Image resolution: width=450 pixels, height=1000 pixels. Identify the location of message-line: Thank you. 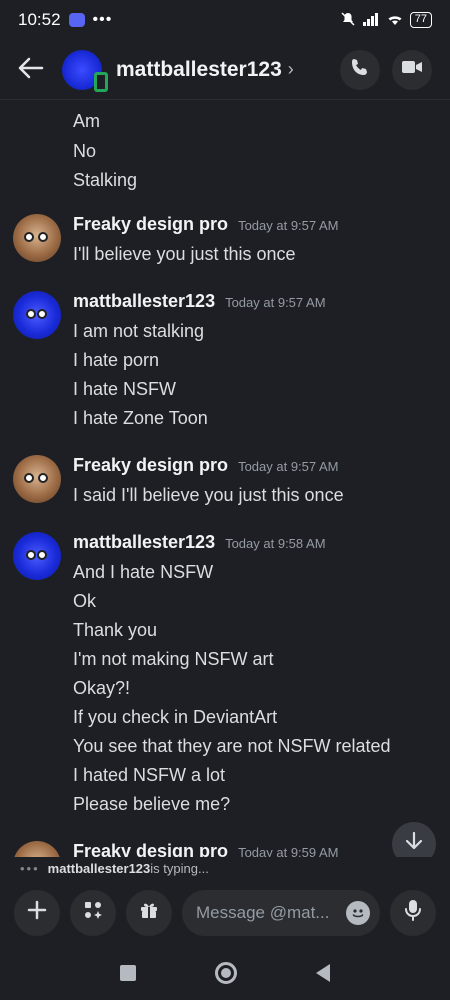
(115, 629).